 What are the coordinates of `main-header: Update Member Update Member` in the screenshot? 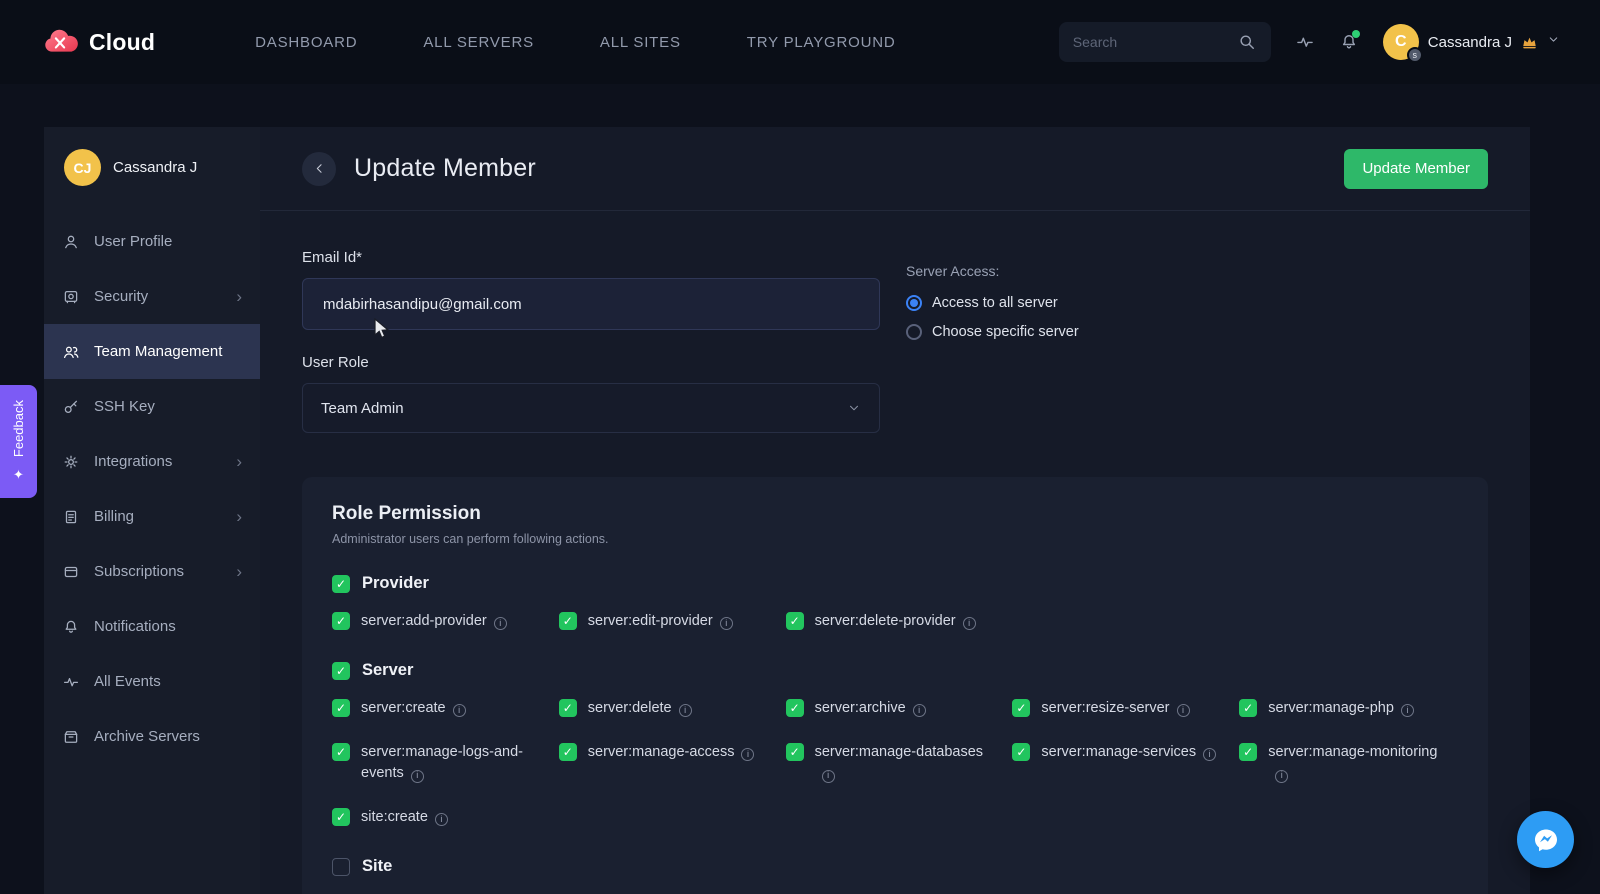 It's located at (895, 169).